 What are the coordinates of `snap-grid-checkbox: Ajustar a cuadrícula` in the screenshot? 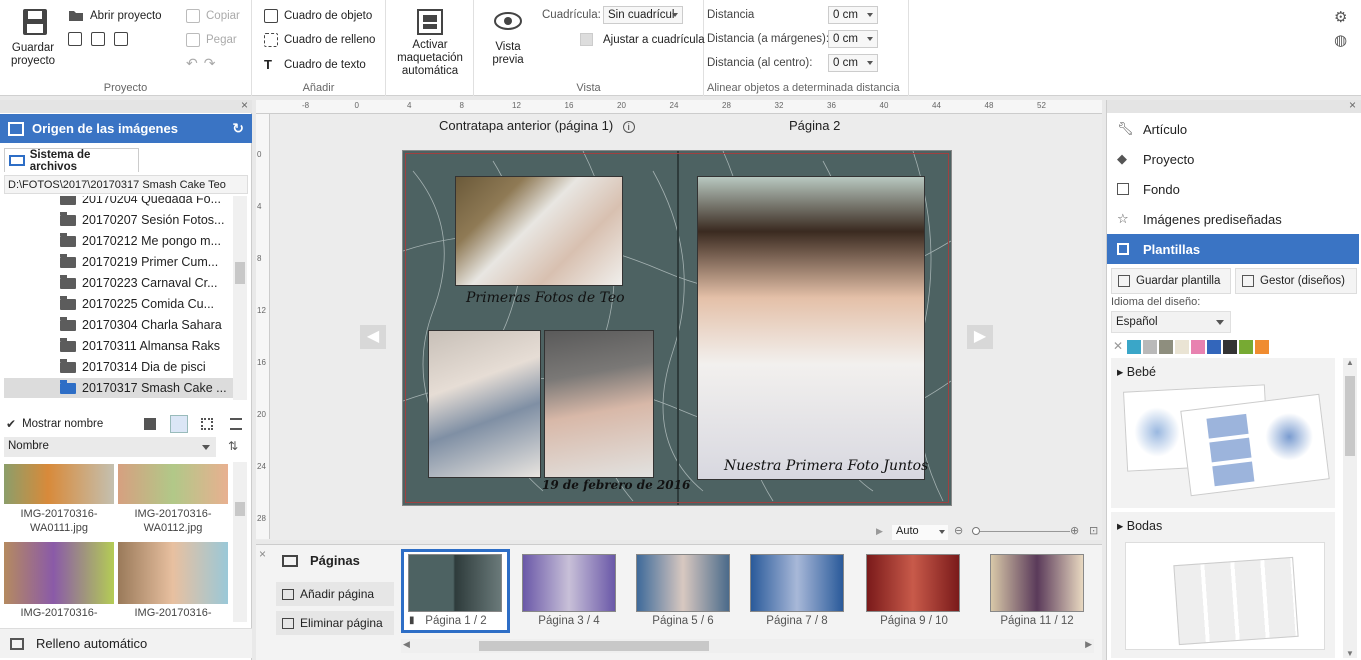 It's located at (642, 39).